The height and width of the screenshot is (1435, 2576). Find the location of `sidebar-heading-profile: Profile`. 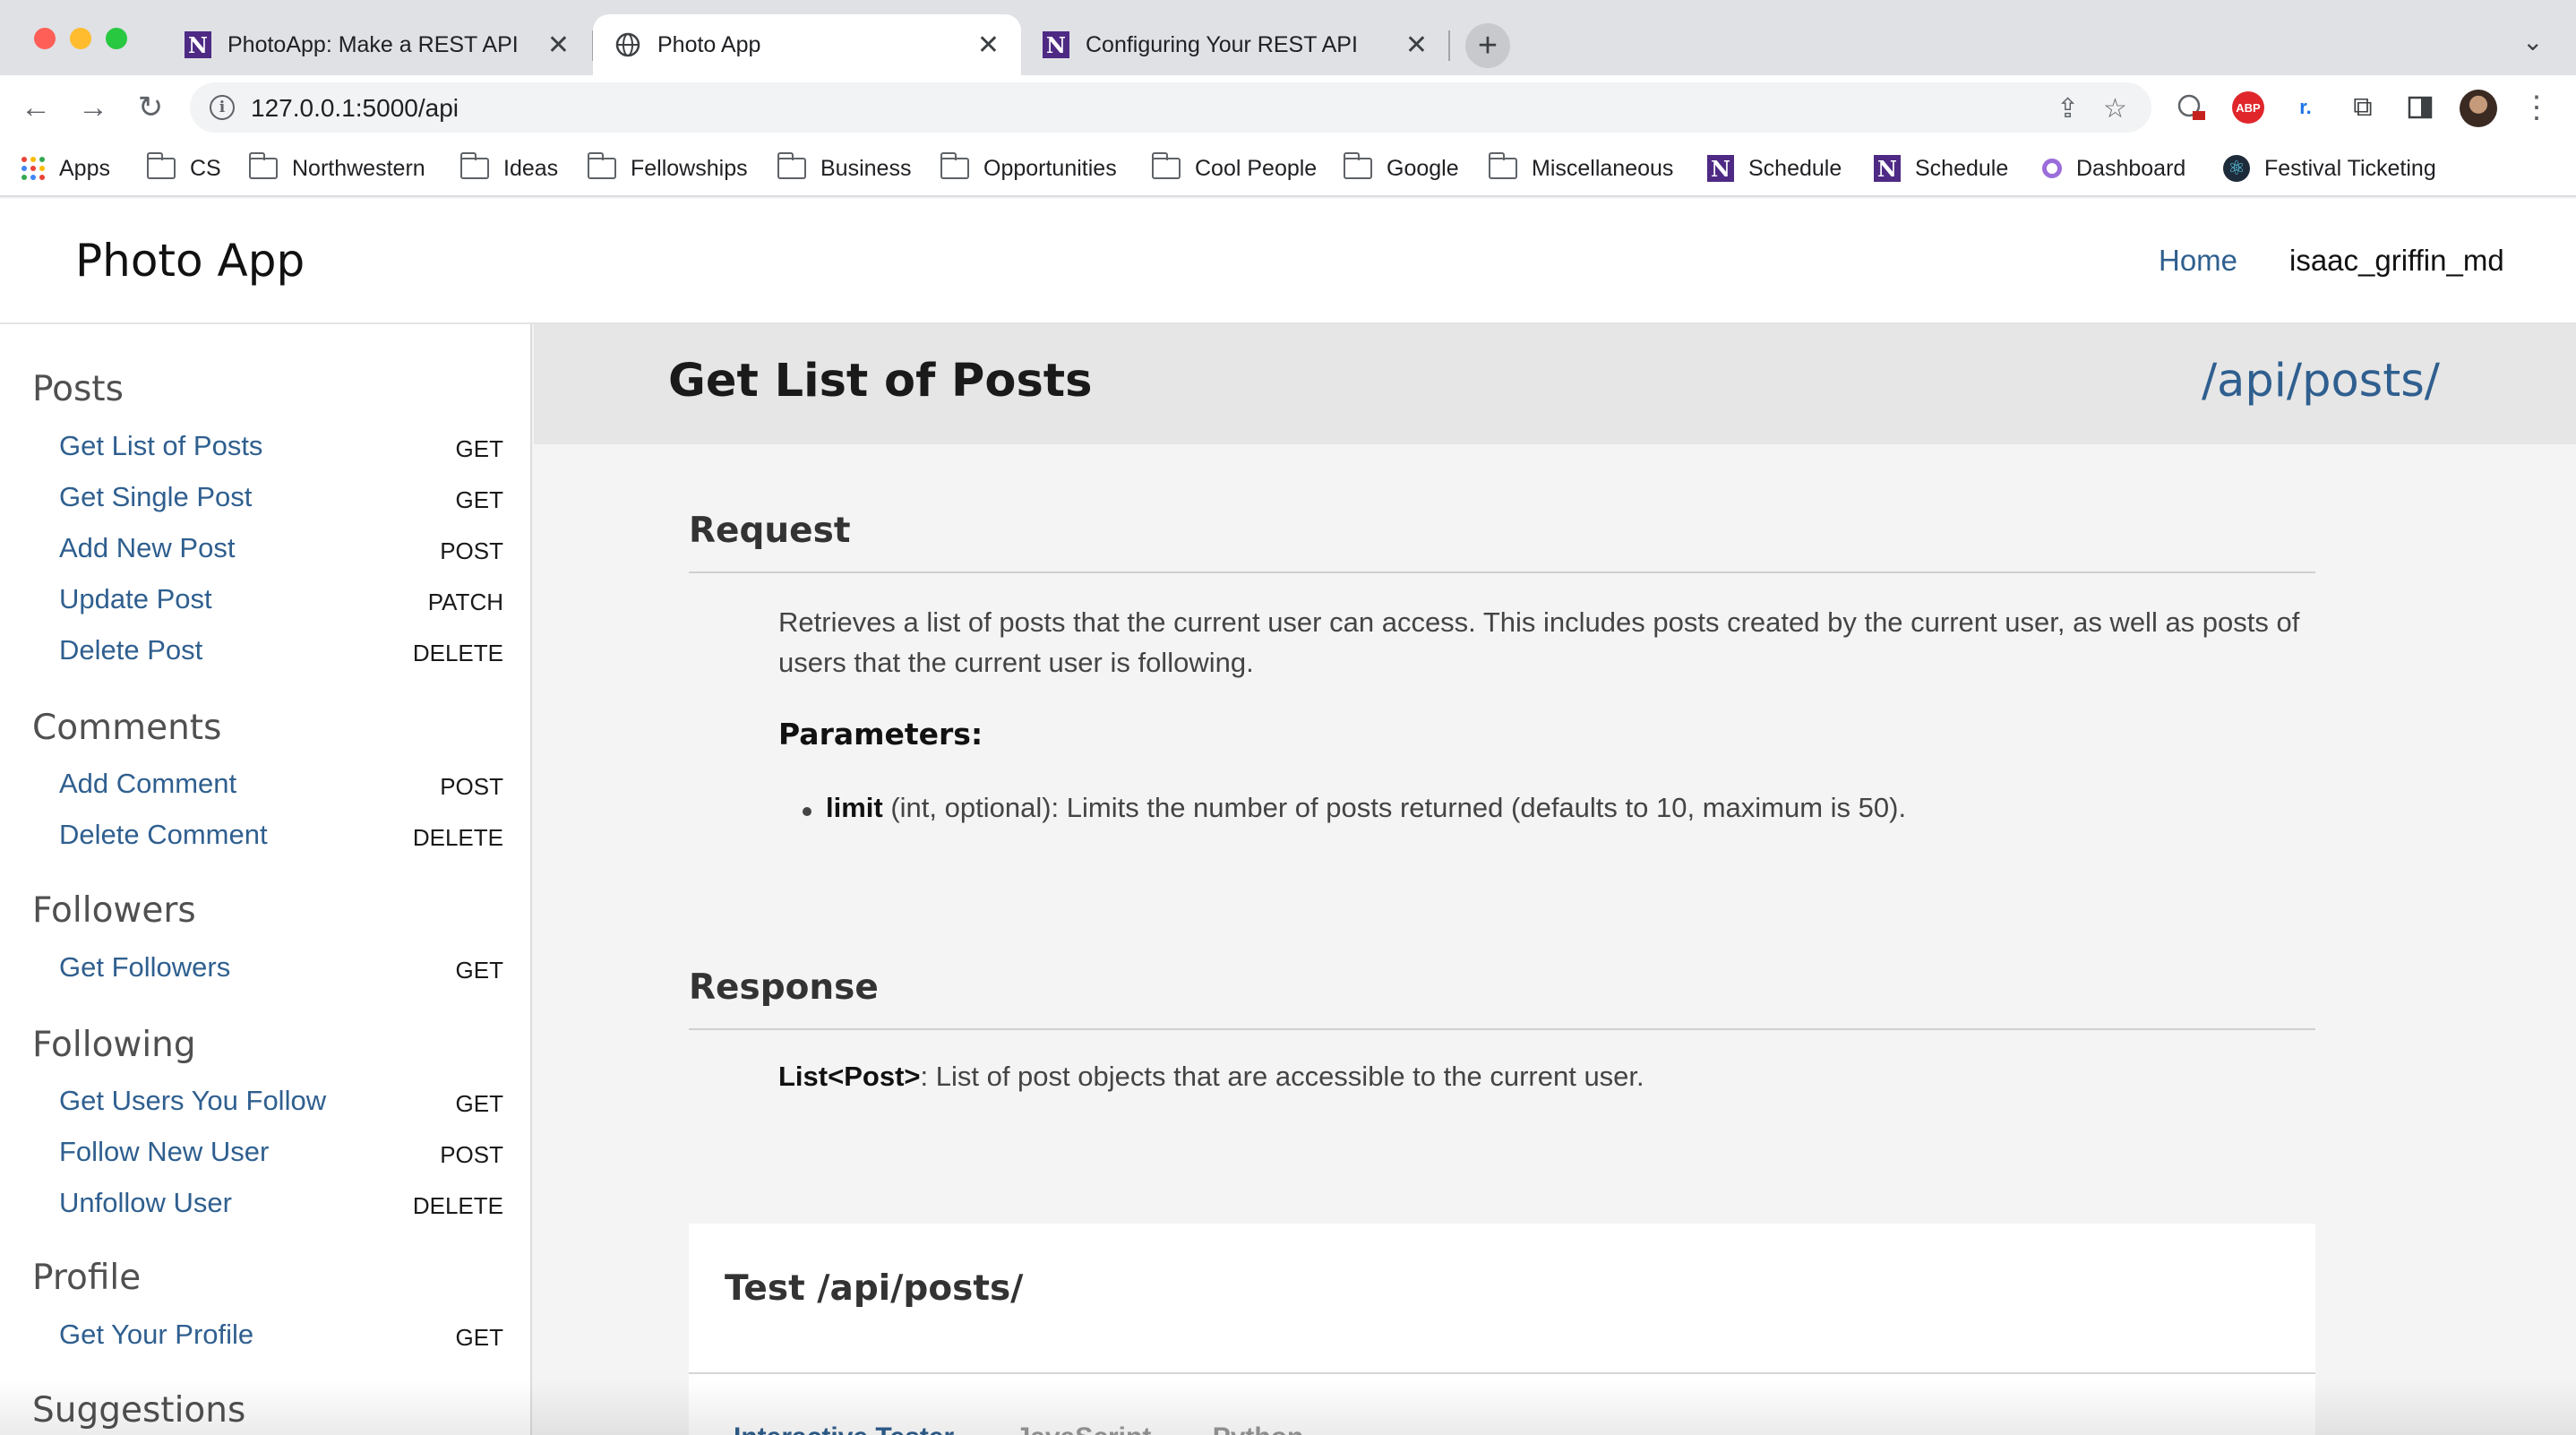

sidebar-heading-profile: Profile is located at coordinates (87, 1278).